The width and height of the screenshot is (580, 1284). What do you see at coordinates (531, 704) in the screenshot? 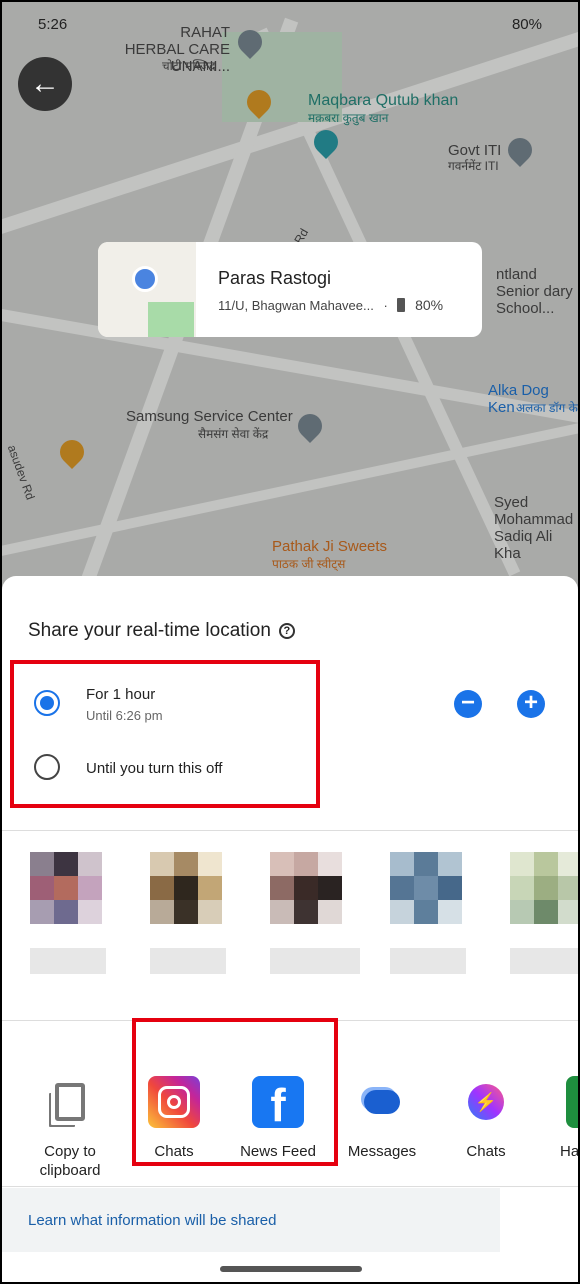
I see `increase-time-button: +` at bounding box center [531, 704].